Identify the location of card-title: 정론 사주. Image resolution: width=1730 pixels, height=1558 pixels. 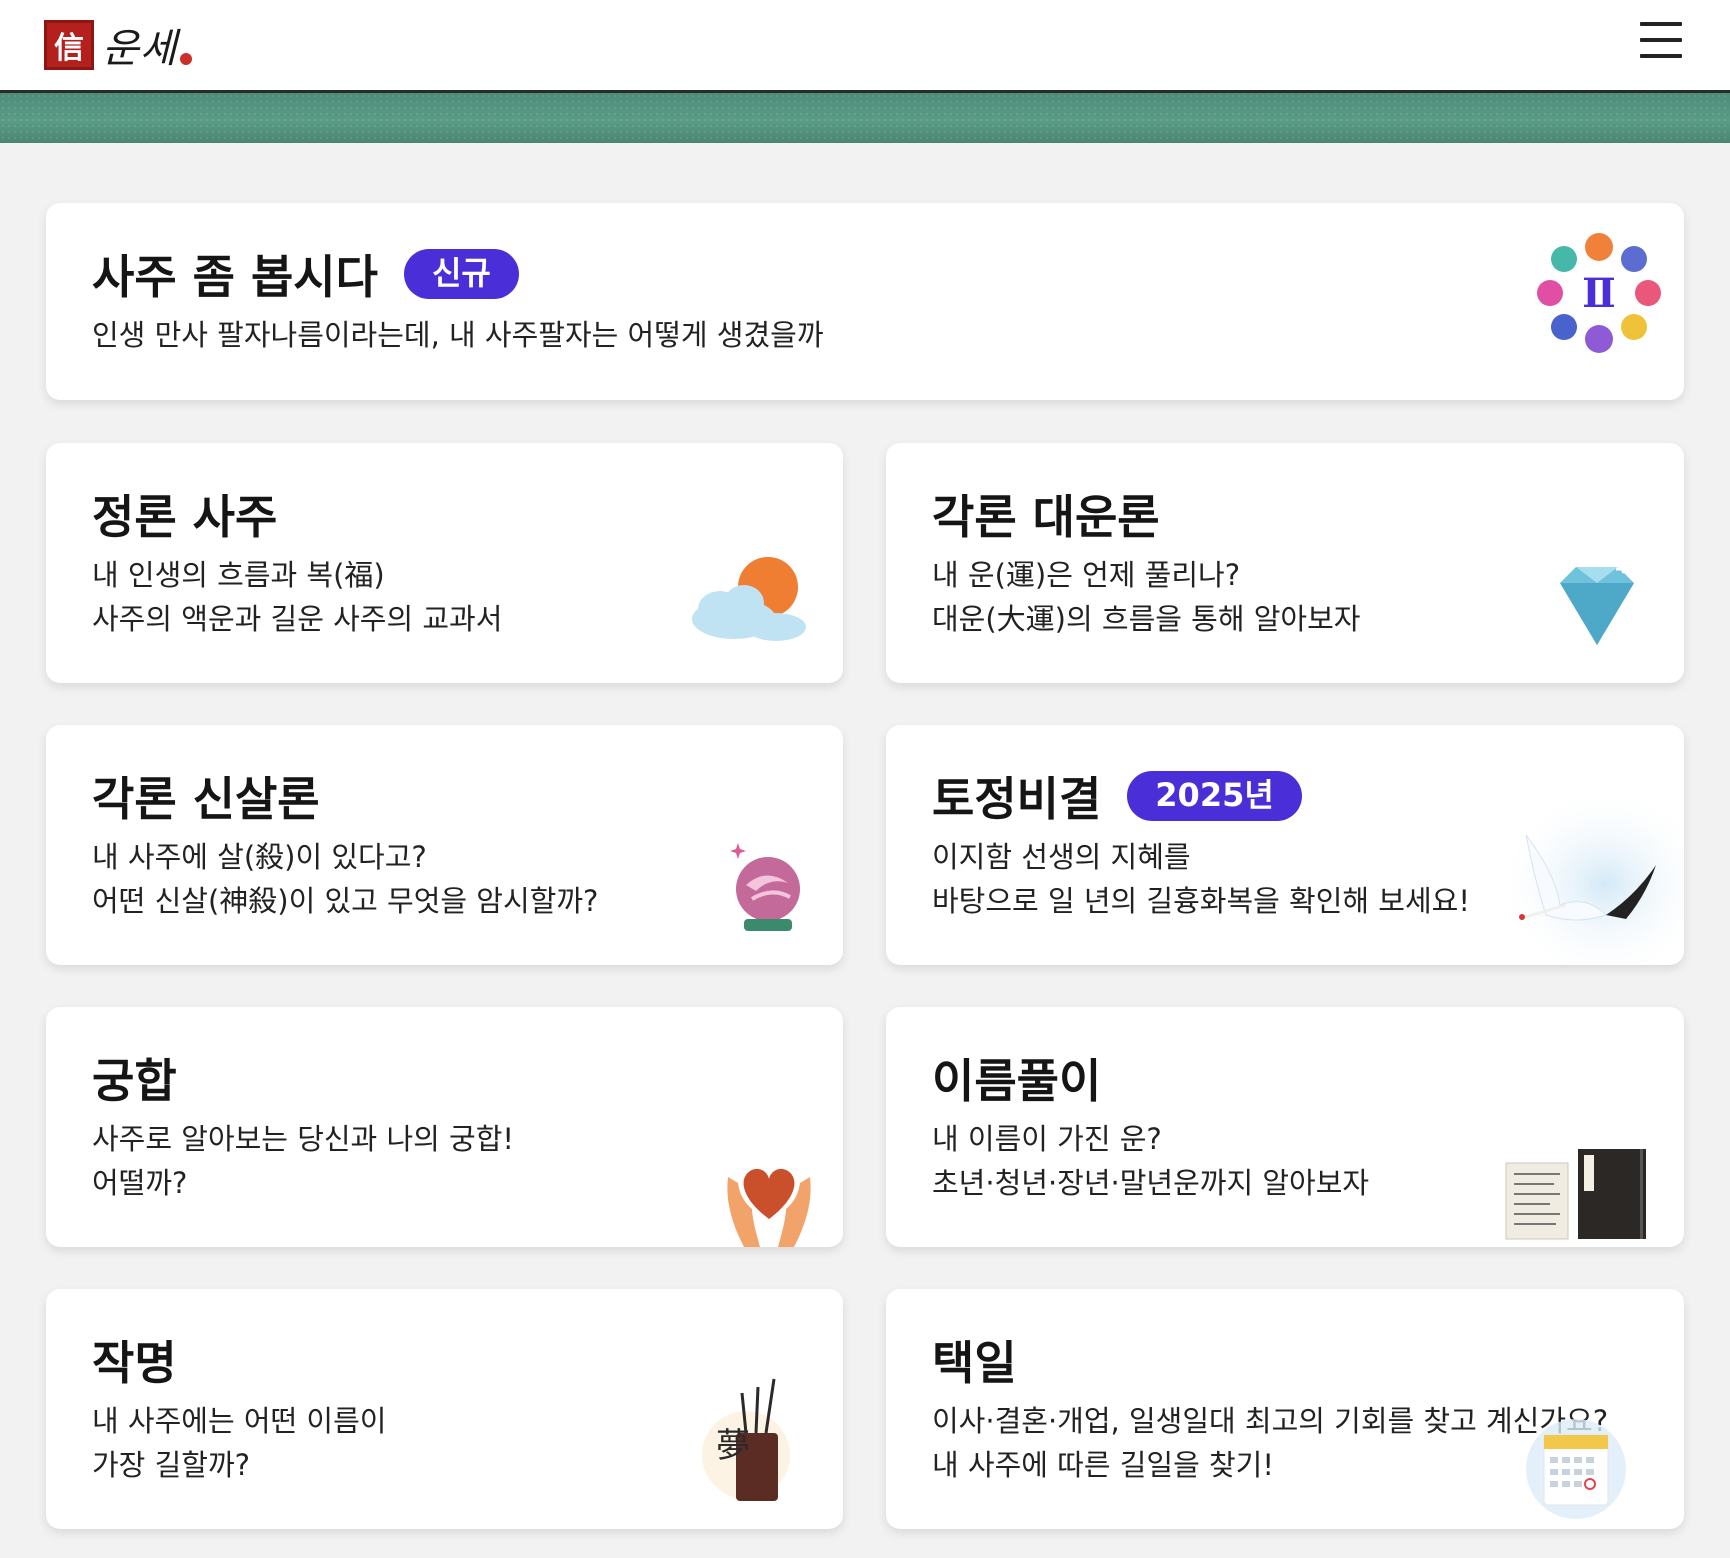
(184, 514).